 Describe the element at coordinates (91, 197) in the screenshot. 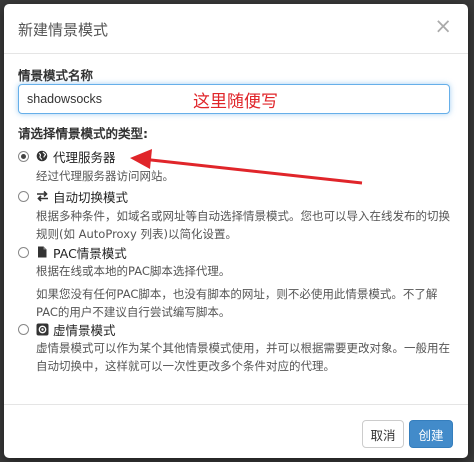

I see `option-label: 自动切换模式` at that location.